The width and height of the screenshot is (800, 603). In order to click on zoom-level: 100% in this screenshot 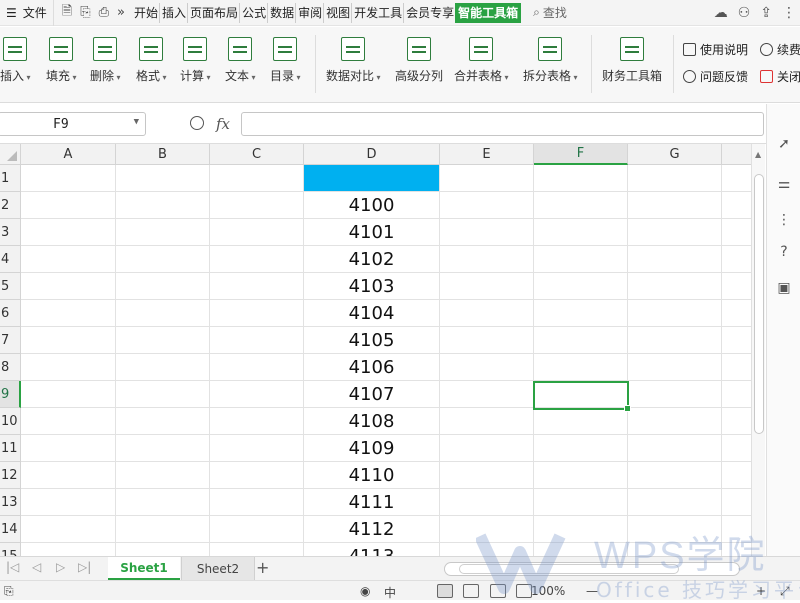, I will do `click(548, 591)`.